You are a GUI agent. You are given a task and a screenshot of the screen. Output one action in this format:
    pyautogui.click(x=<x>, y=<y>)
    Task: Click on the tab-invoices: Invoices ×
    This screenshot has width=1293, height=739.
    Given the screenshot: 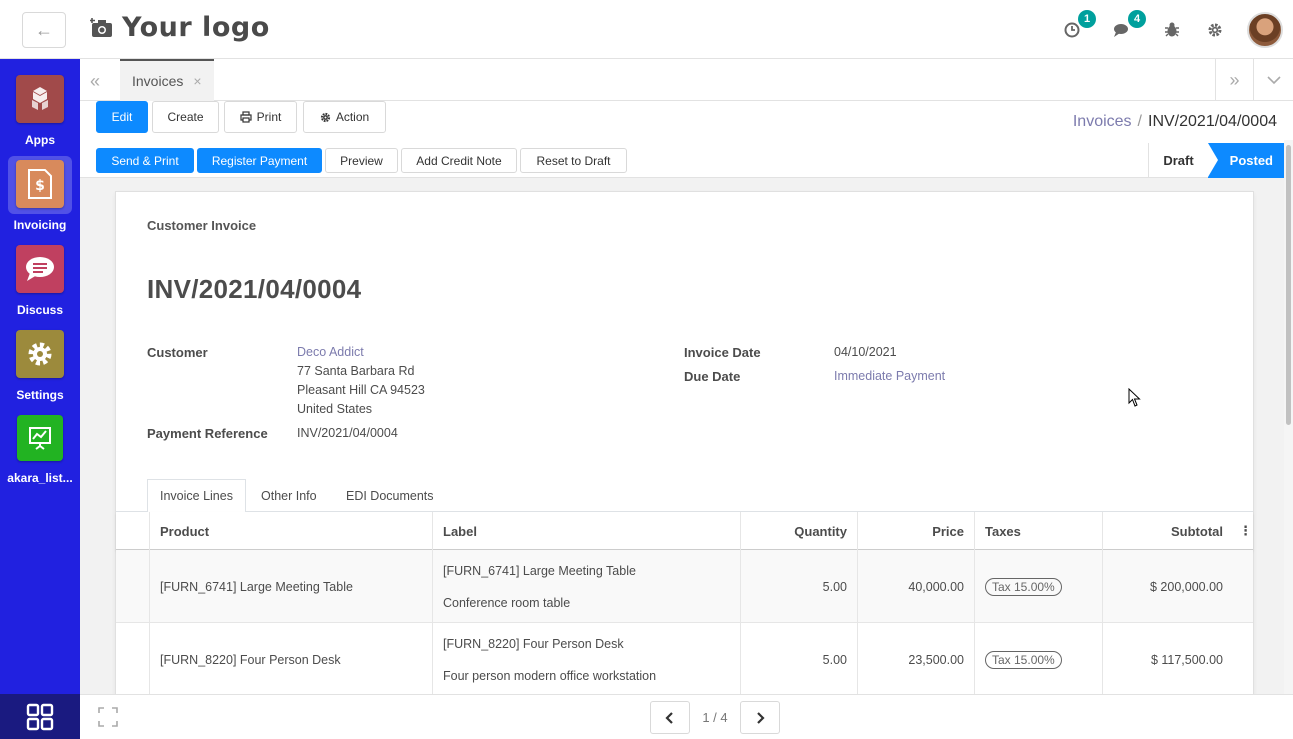 What is the action you would take?
    pyautogui.click(x=167, y=80)
    